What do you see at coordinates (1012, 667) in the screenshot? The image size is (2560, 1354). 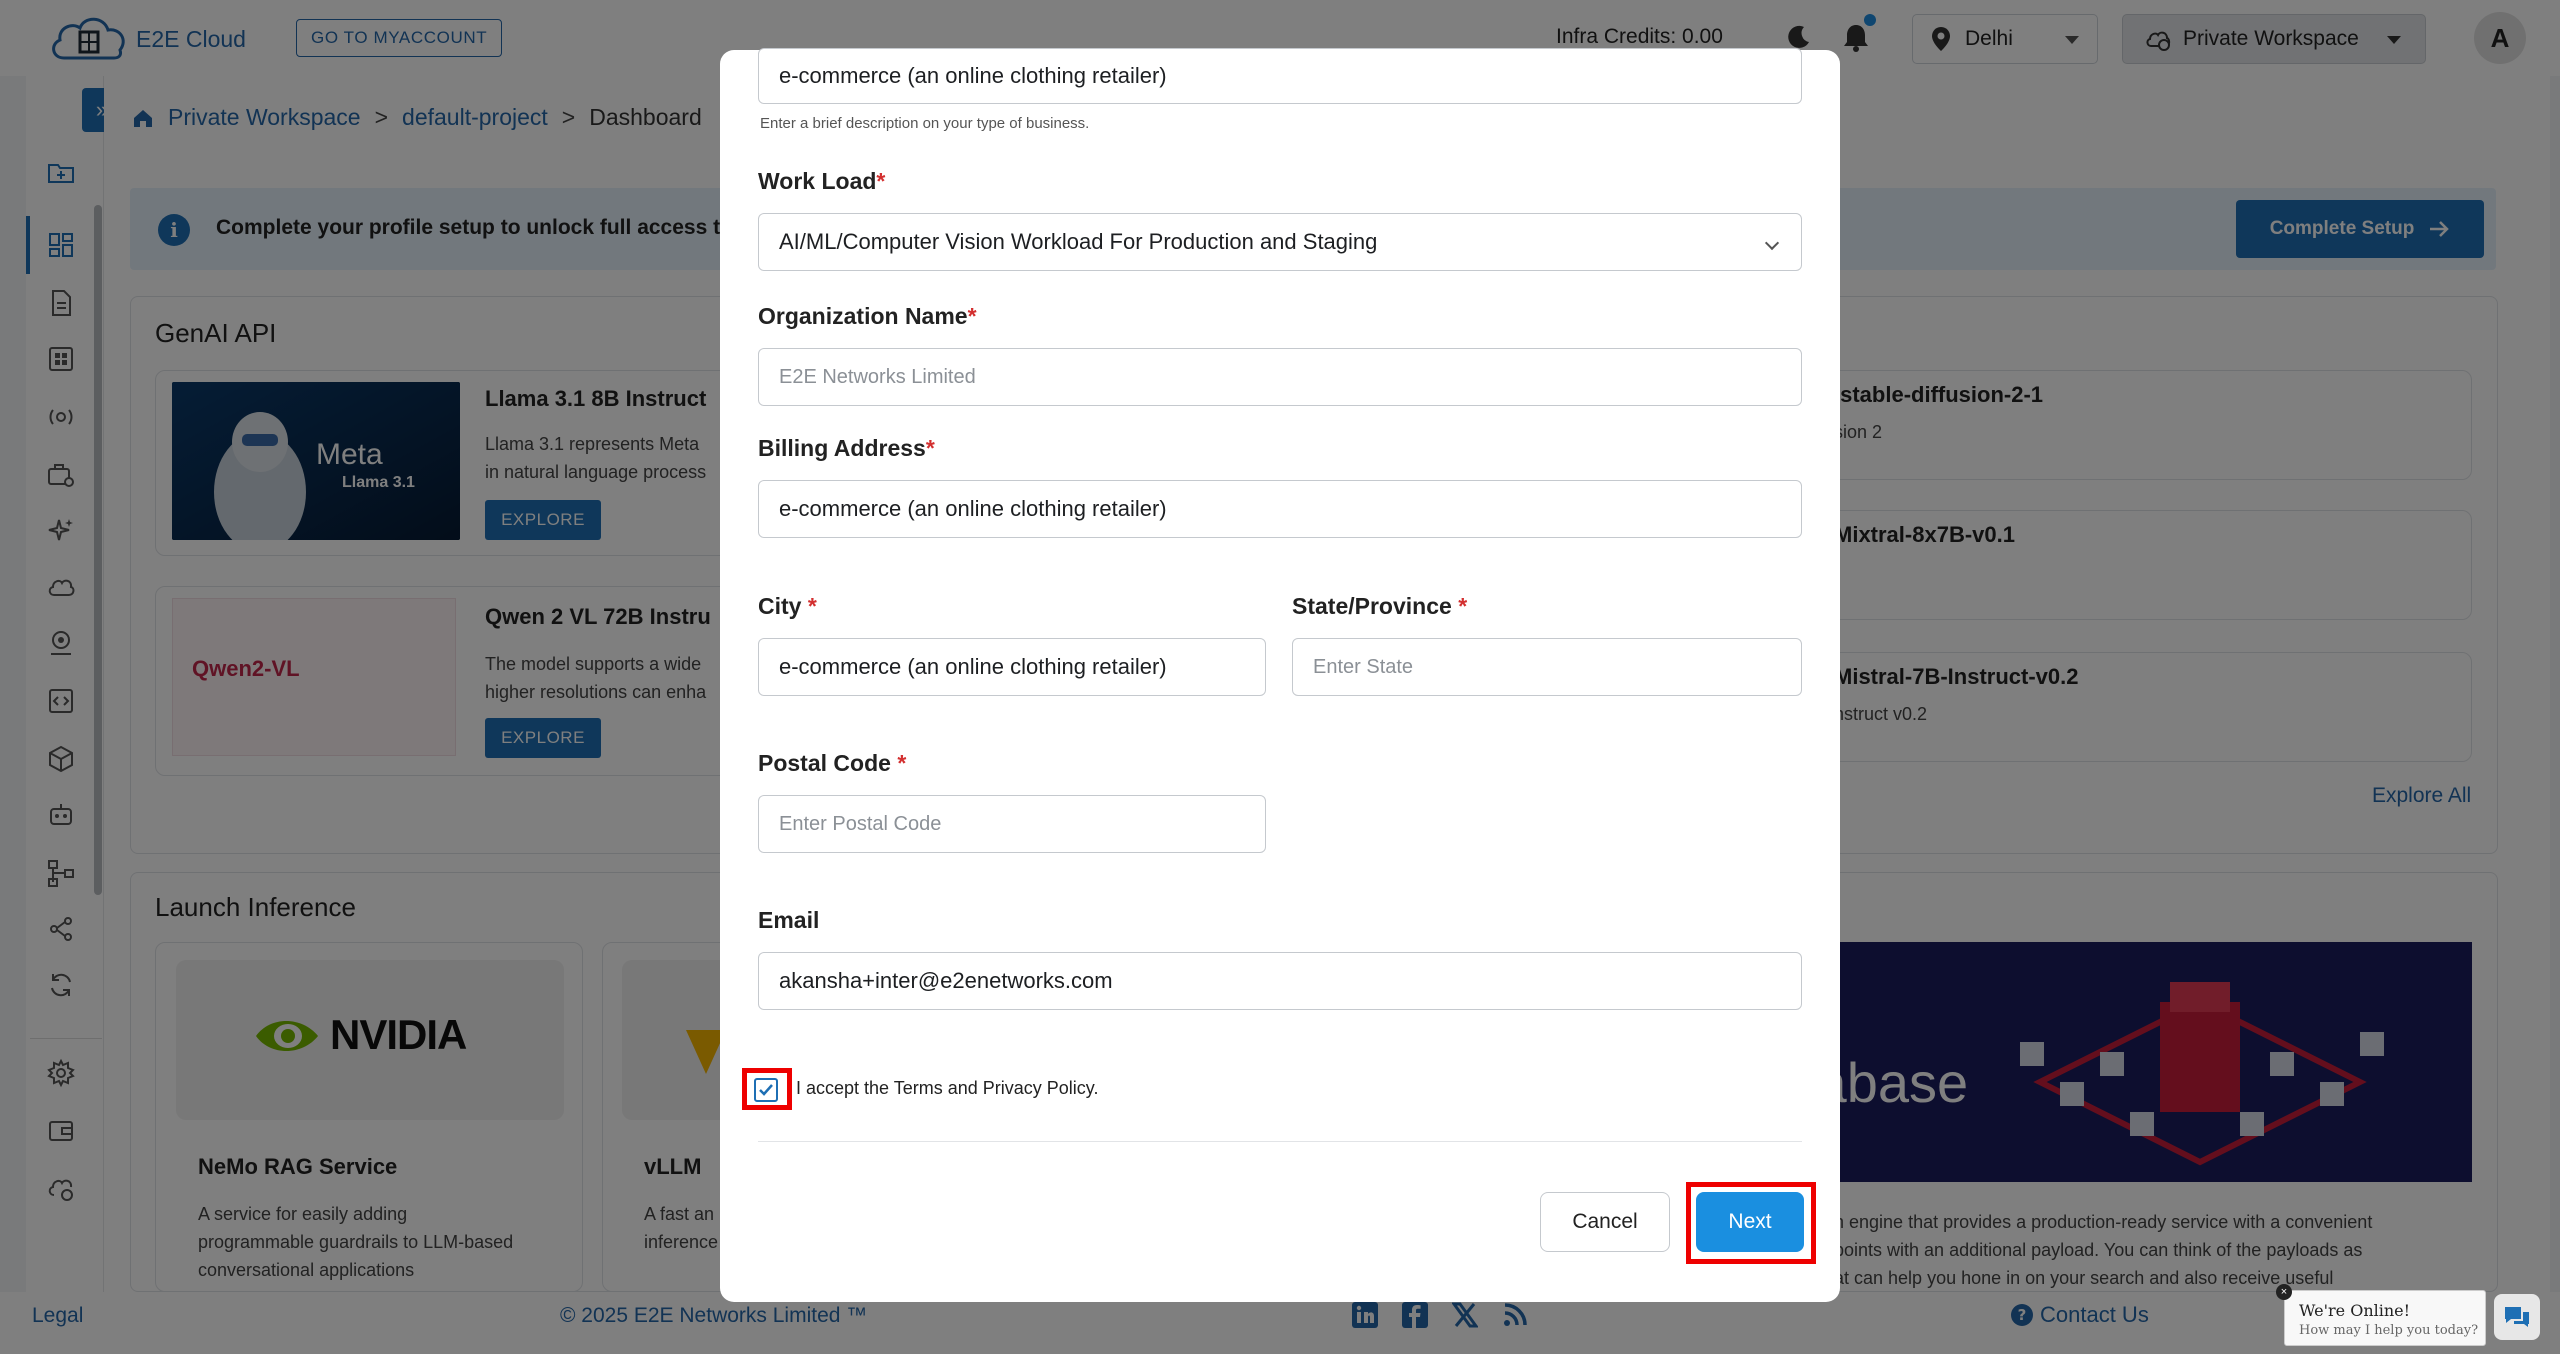 I see `city-input: e-commerce (an online clothing retailer)` at bounding box center [1012, 667].